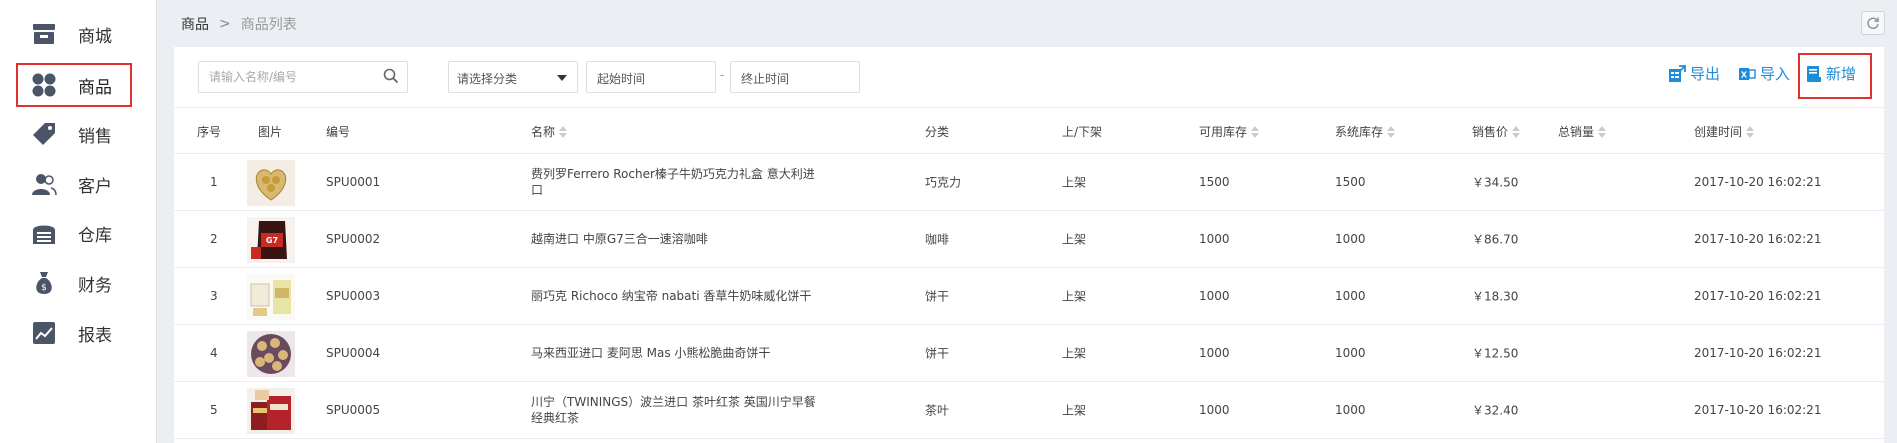  I want to click on sidebar-item-label: 财务, so click(95, 285).